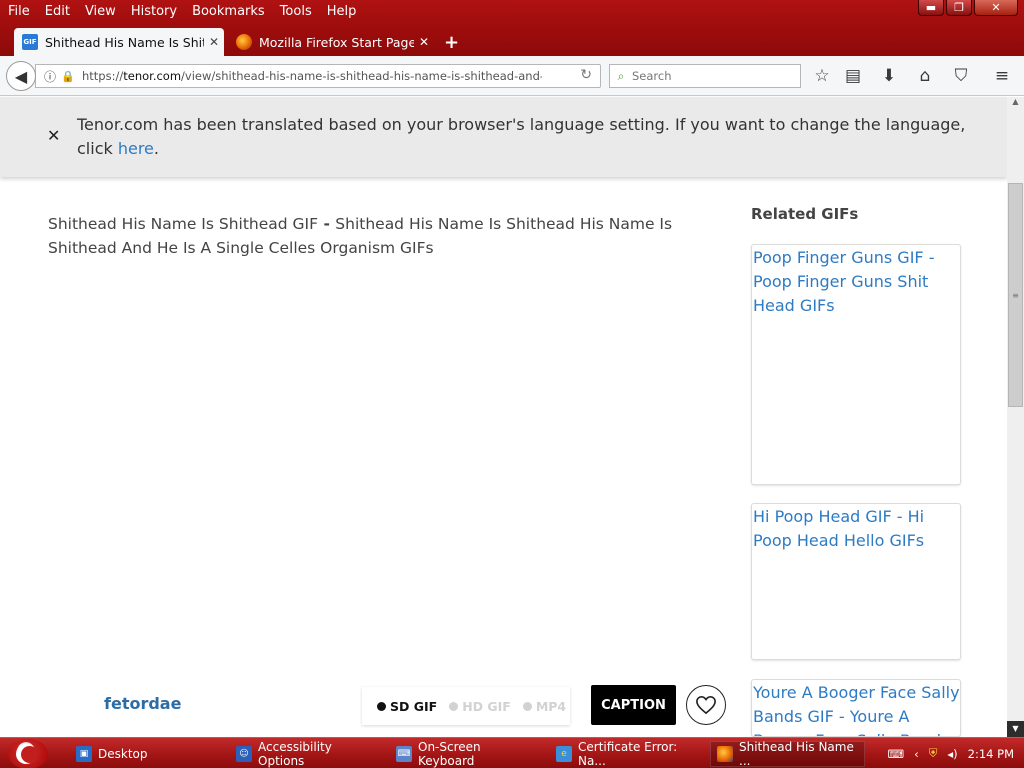  I want to click on taskbar-label: On-Screen Keyboard, so click(449, 754).